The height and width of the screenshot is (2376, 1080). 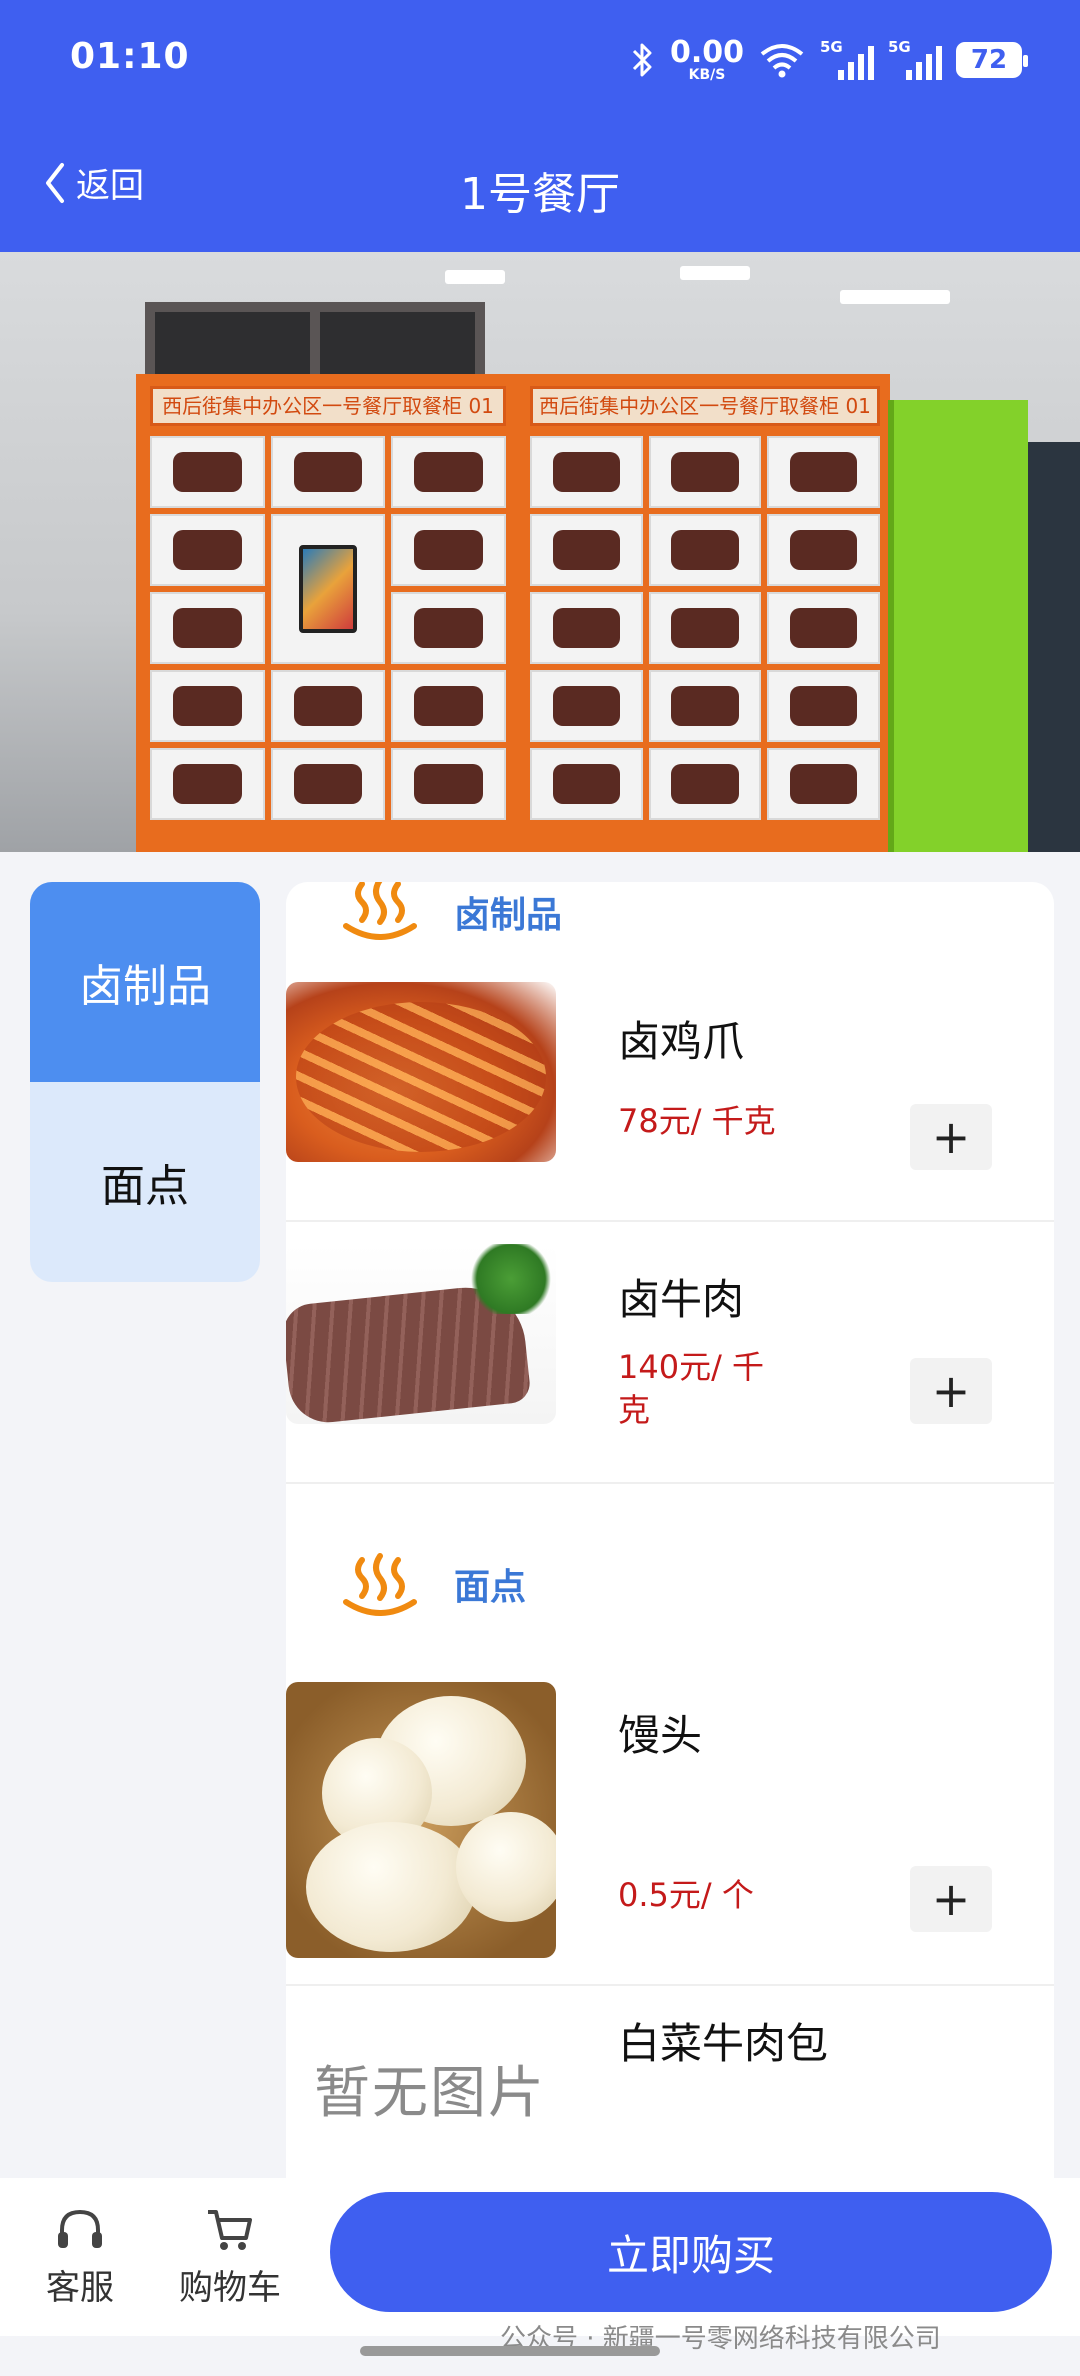 What do you see at coordinates (831, 47) in the screenshot?
I see `signal-1-label: 5G` at bounding box center [831, 47].